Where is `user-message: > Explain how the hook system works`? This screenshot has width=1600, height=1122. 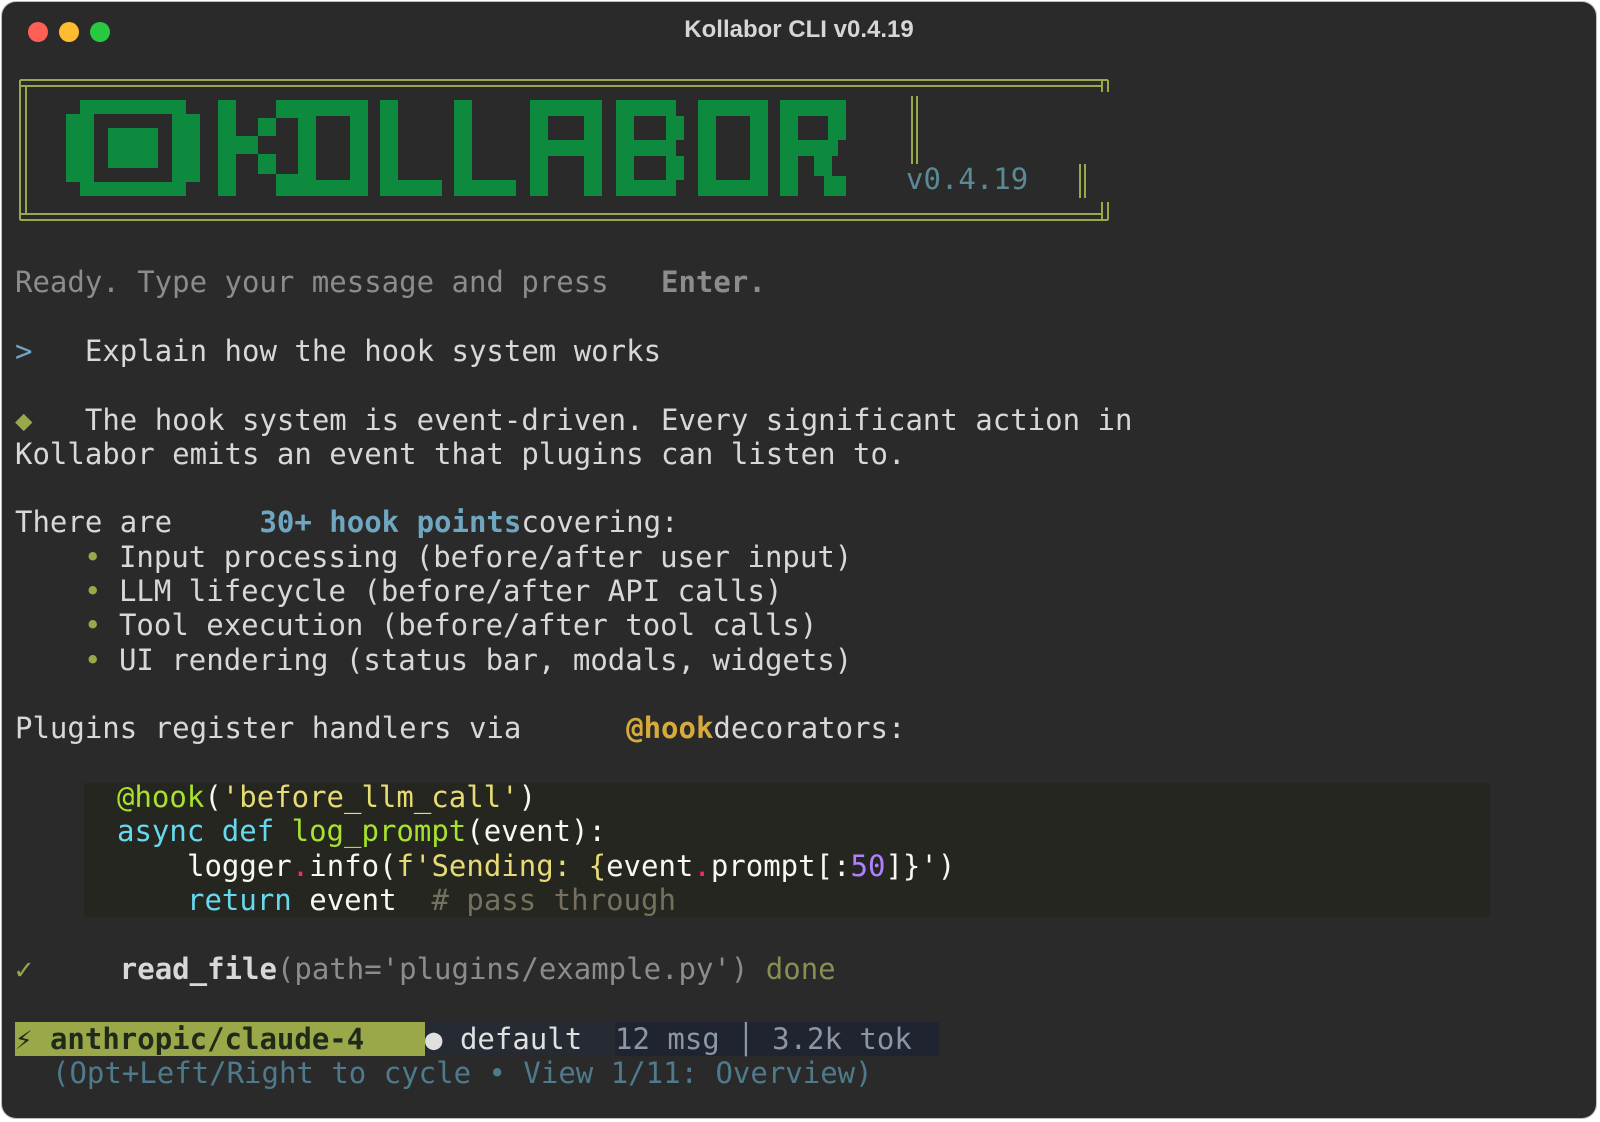
user-message: > Explain how the hook system works is located at coordinates (338, 351).